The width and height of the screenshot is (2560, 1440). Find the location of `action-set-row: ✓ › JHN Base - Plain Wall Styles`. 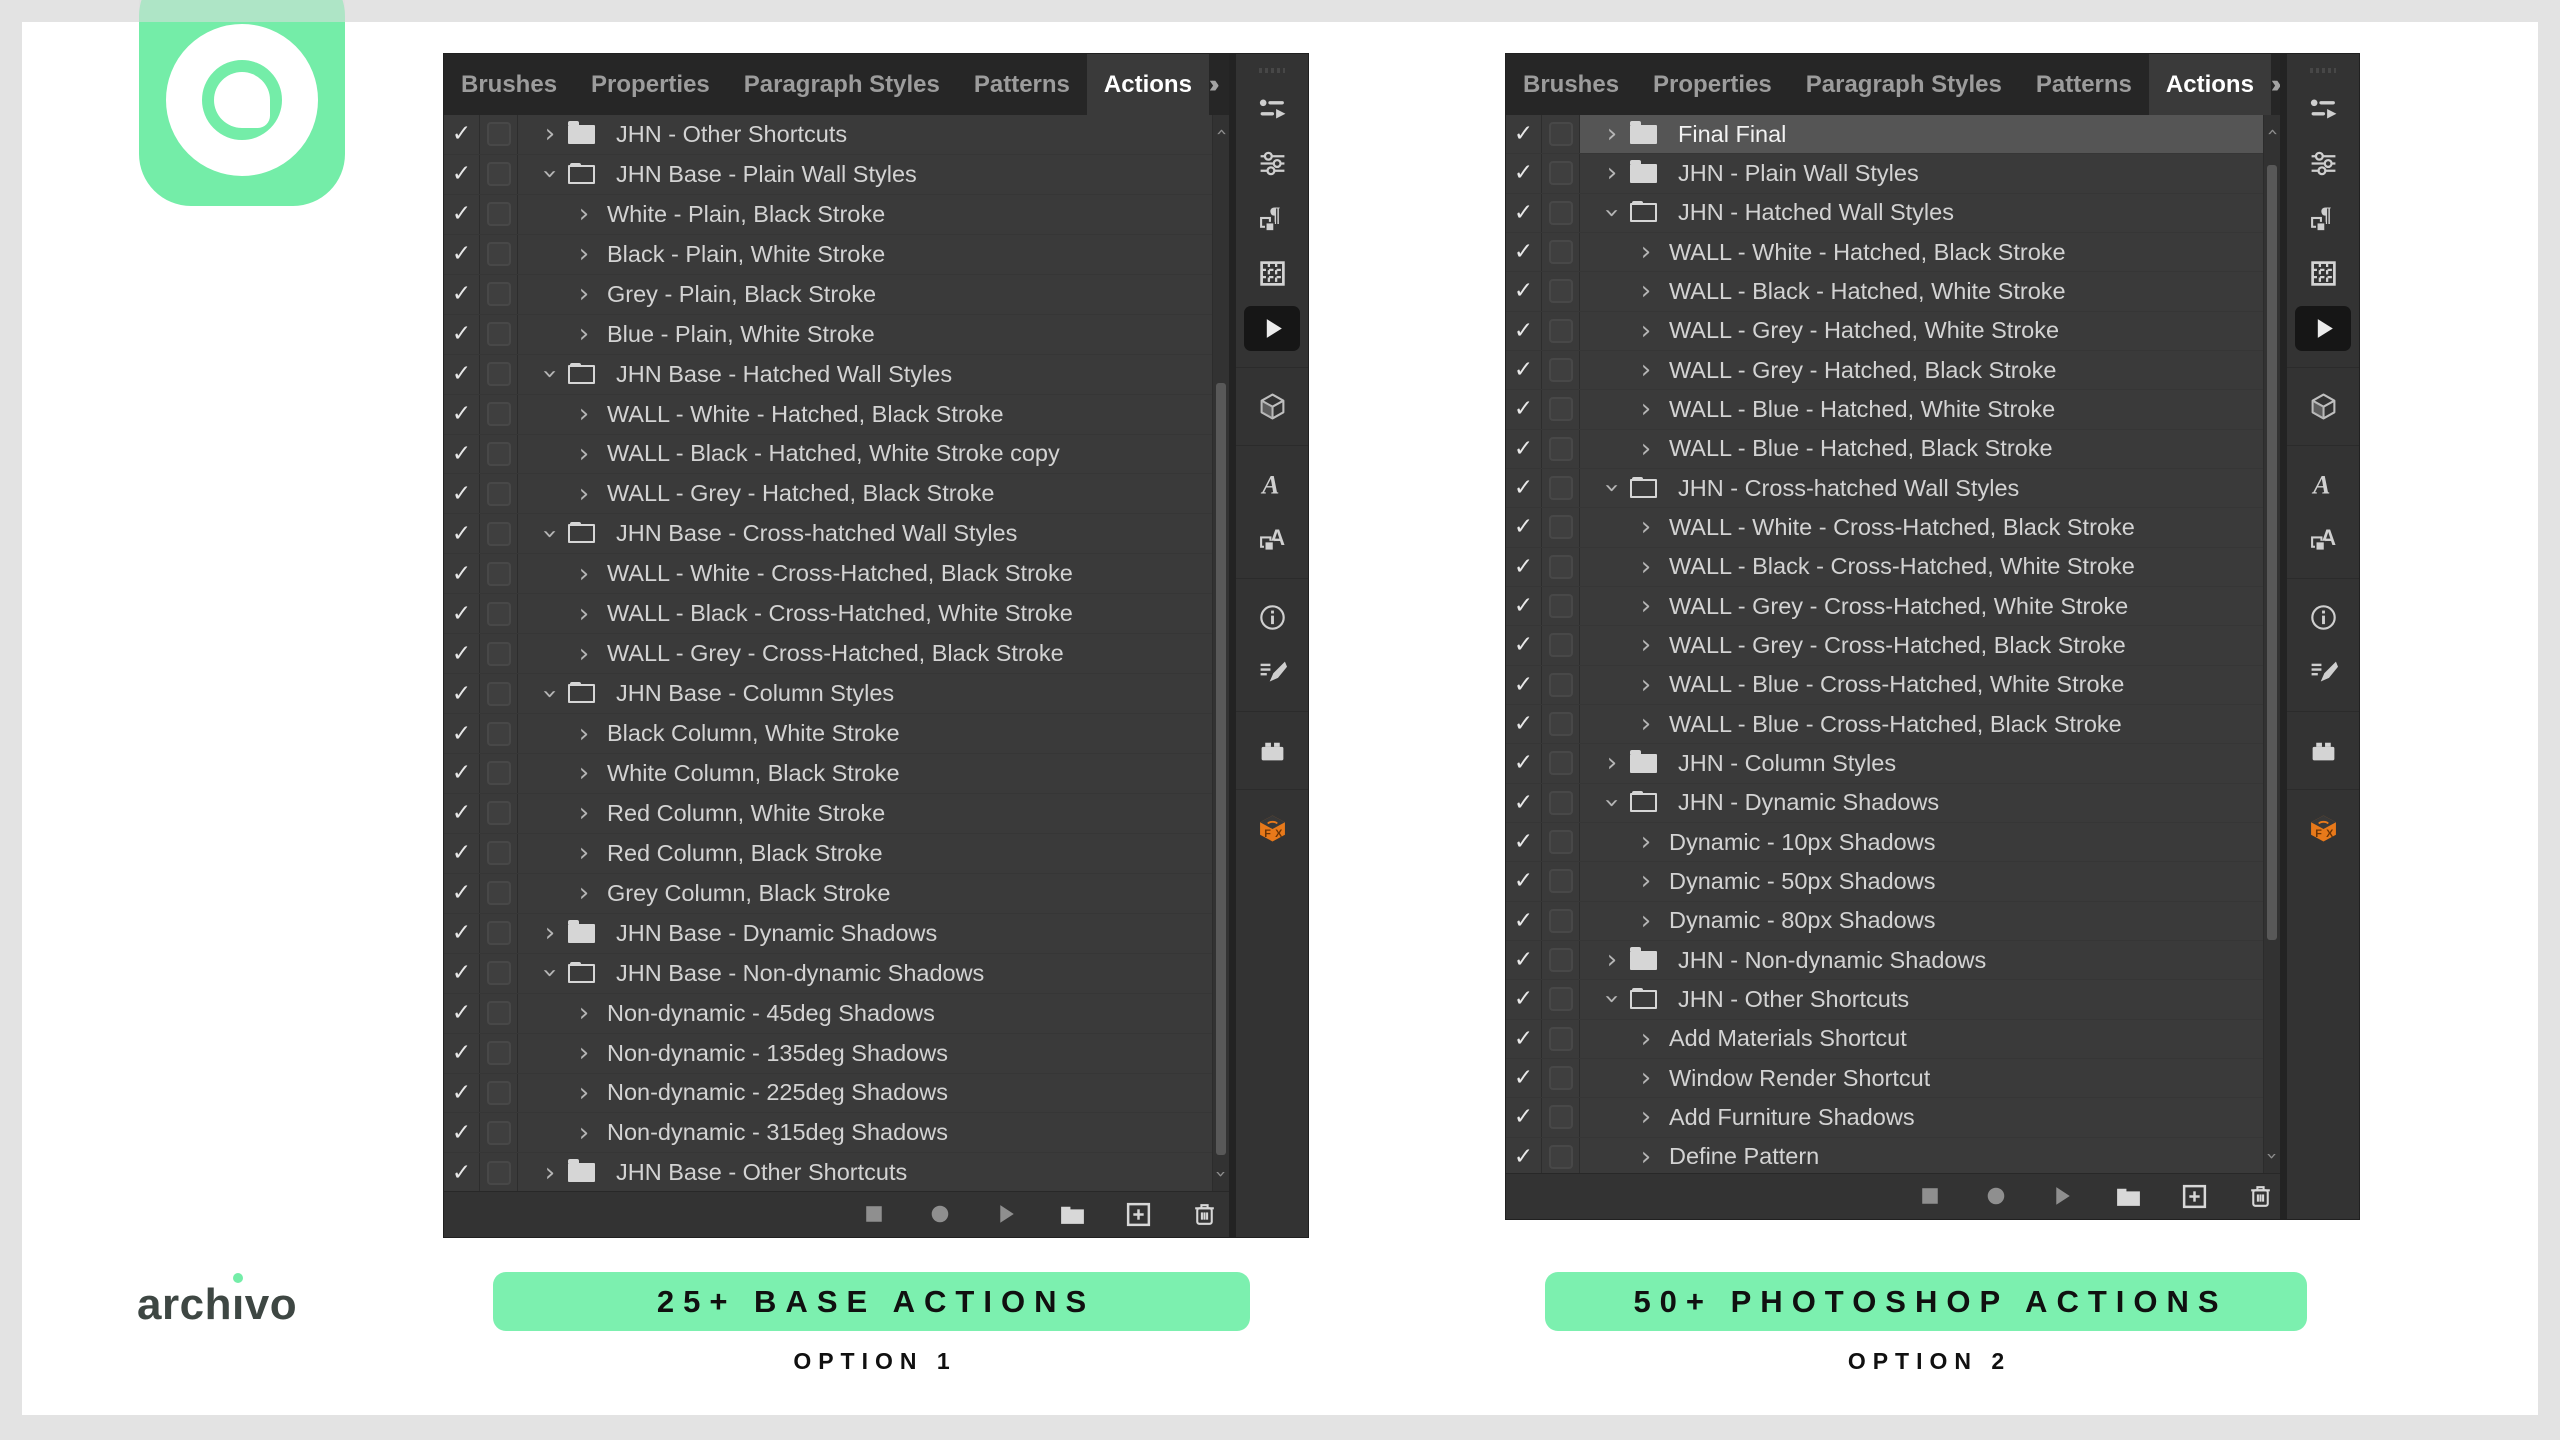

action-set-row: ✓ › JHN Base - Plain Wall Styles is located at coordinates (828, 174).